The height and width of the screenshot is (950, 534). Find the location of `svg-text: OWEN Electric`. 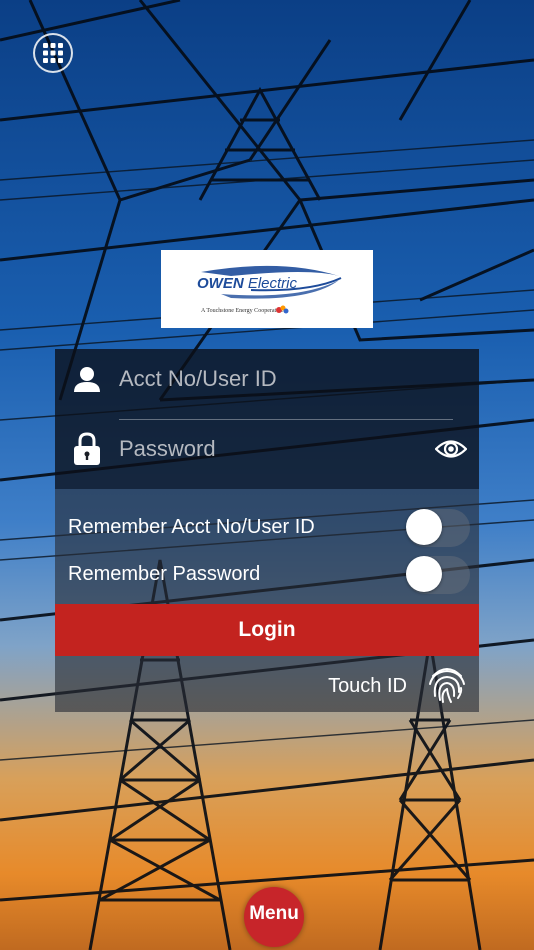

svg-text: OWEN Electric is located at coordinates (247, 283).